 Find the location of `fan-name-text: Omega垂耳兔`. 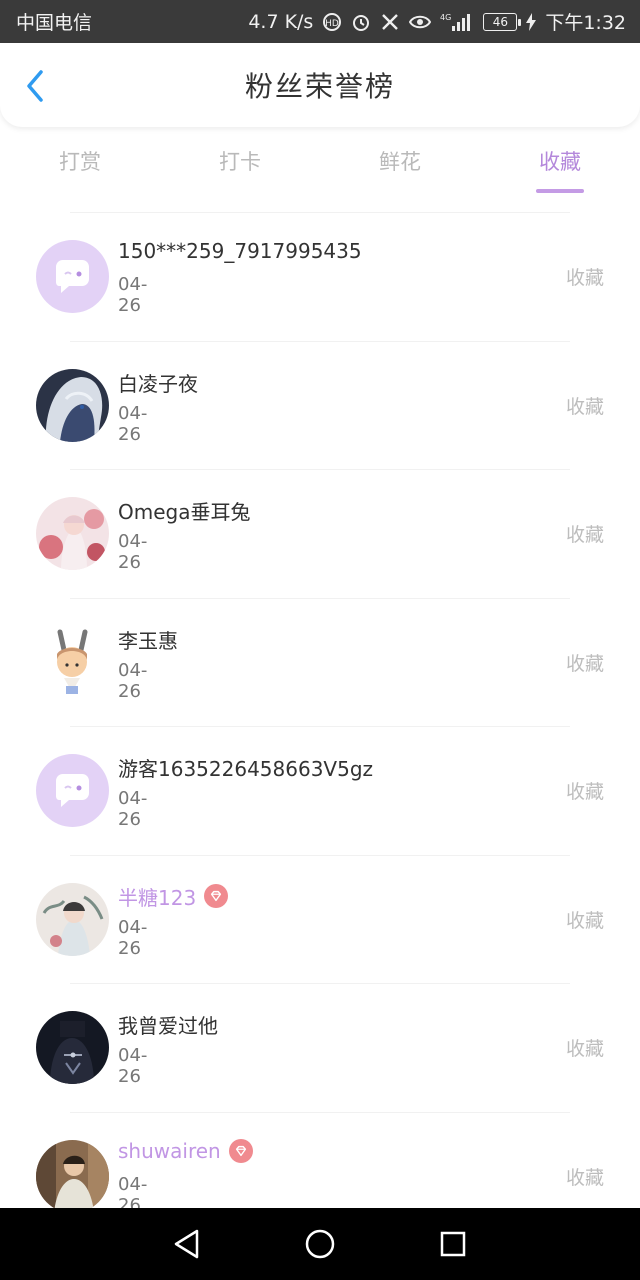

fan-name-text: Omega垂耳兔 is located at coordinates (184, 512).